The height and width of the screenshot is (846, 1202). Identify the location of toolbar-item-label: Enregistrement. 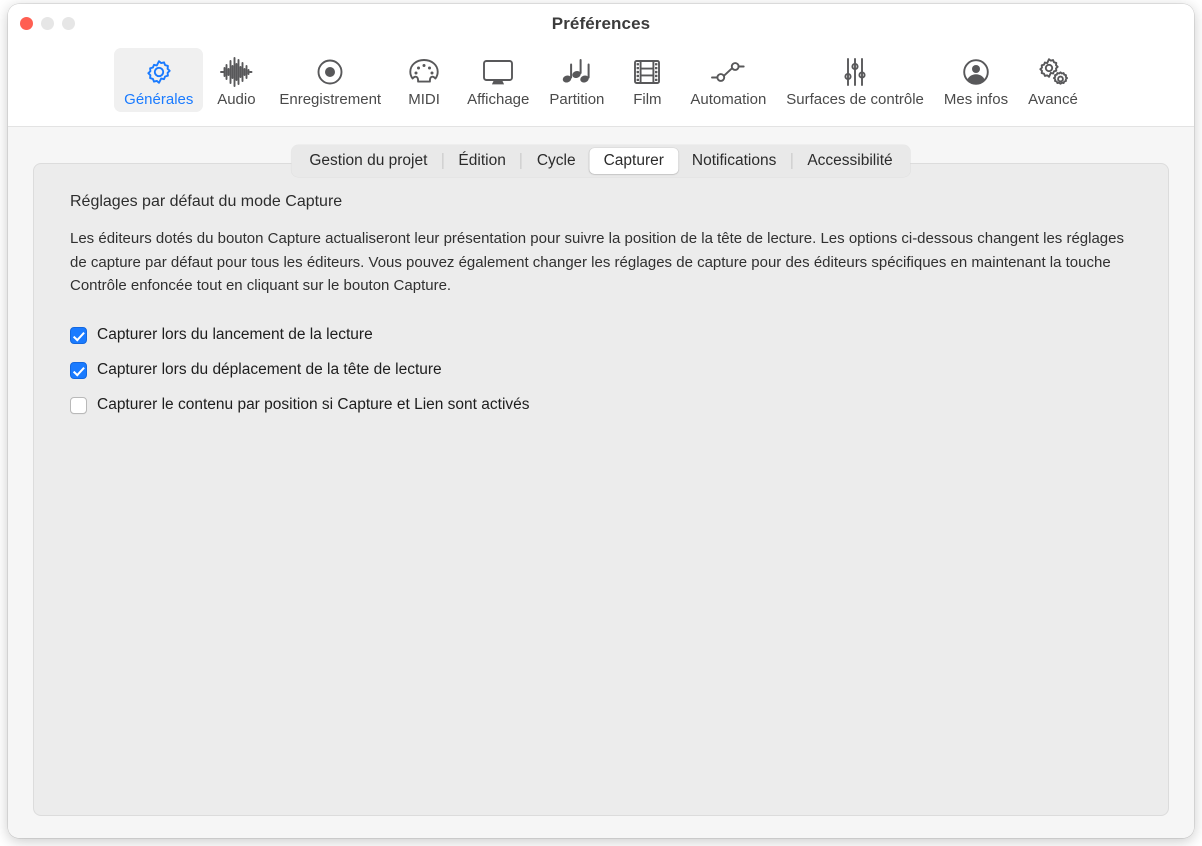
(330, 99).